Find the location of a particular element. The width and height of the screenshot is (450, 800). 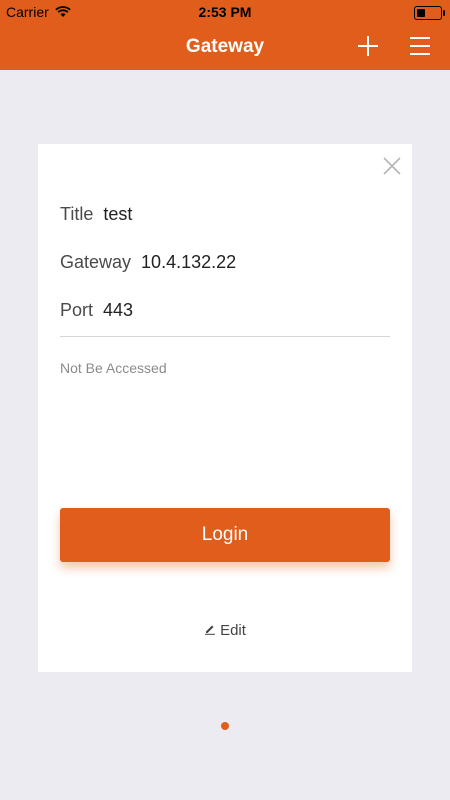

port-row: Port 443 is located at coordinates (96, 310).